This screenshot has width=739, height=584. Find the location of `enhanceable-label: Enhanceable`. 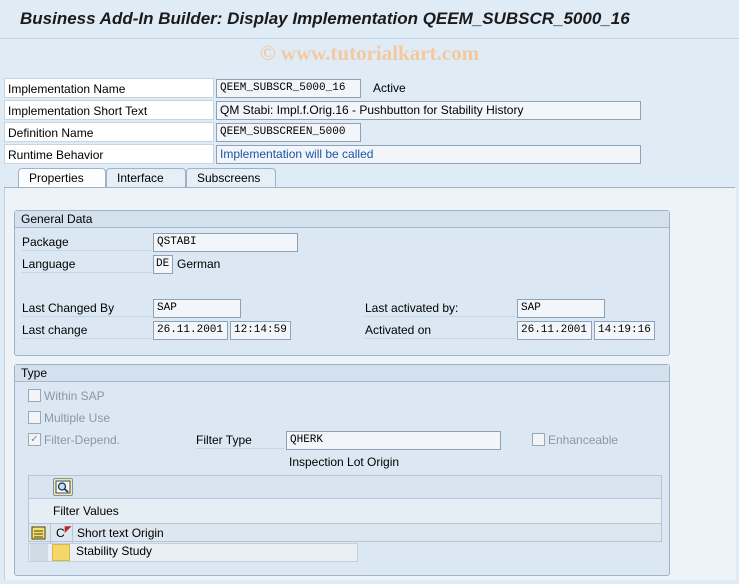

enhanceable-label: Enhanceable is located at coordinates (583, 440).